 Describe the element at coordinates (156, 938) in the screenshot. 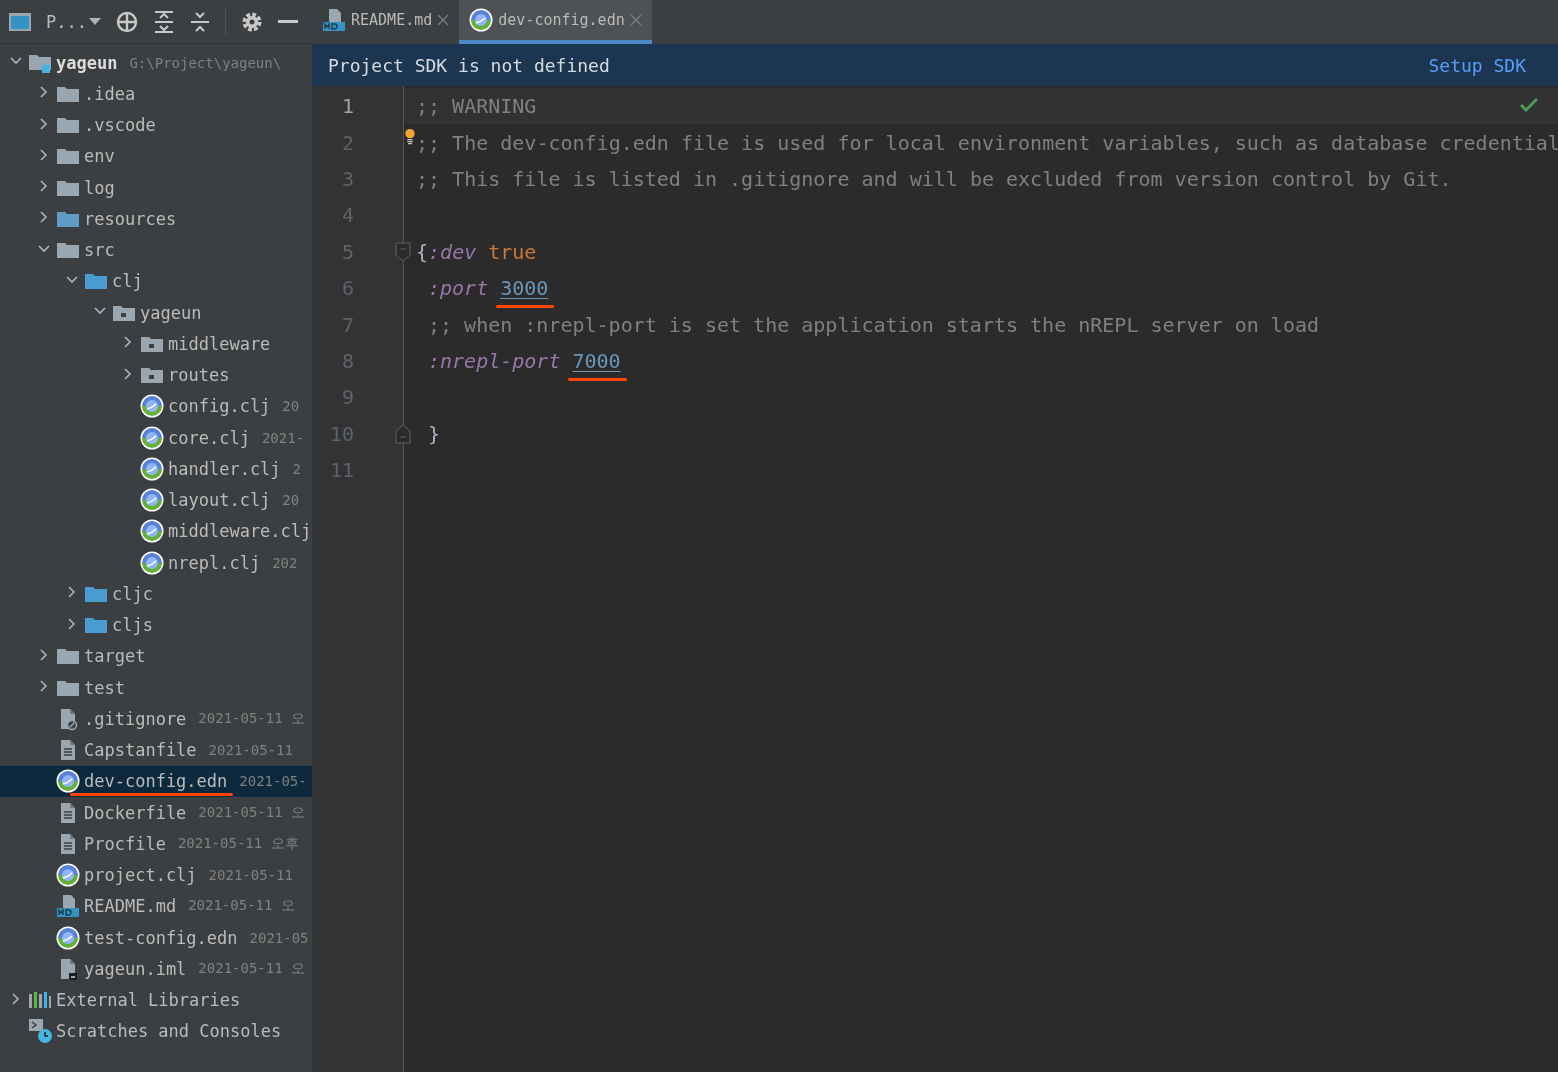

I see `tree-item: test-config.edn 2021-05` at that location.